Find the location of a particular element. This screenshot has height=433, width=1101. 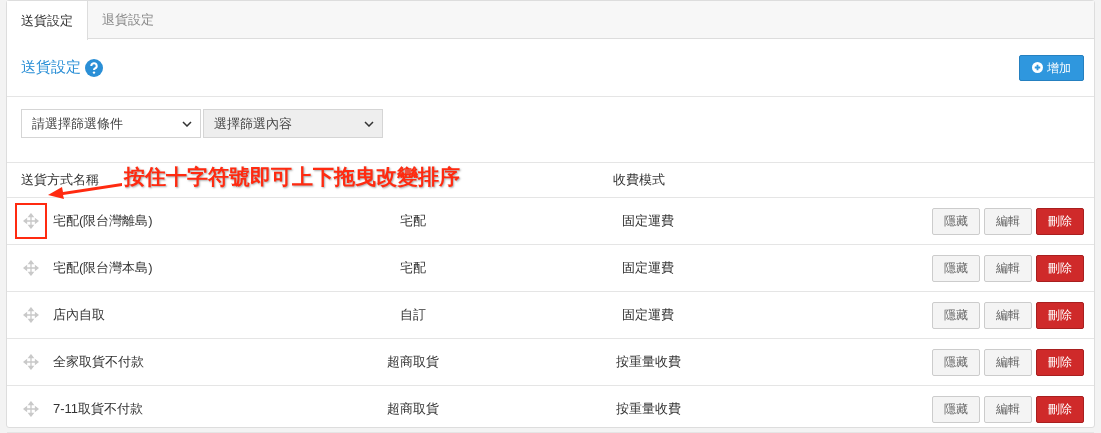

plus-circle-icon is located at coordinates (1037, 67).